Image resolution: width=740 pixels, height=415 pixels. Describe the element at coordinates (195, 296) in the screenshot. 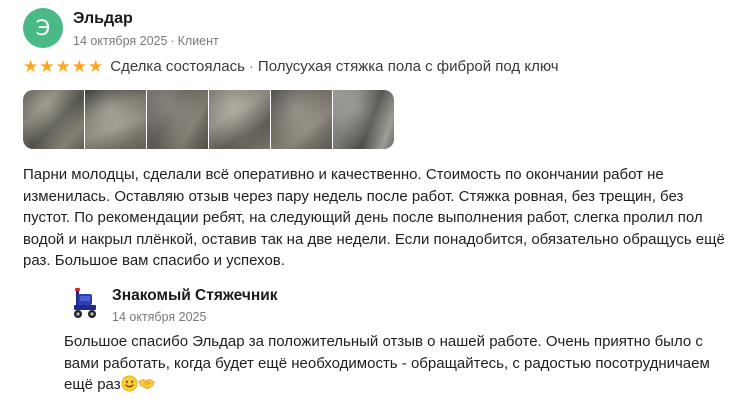

I see `reply-author-name: Знакомый Стяжечник` at that location.